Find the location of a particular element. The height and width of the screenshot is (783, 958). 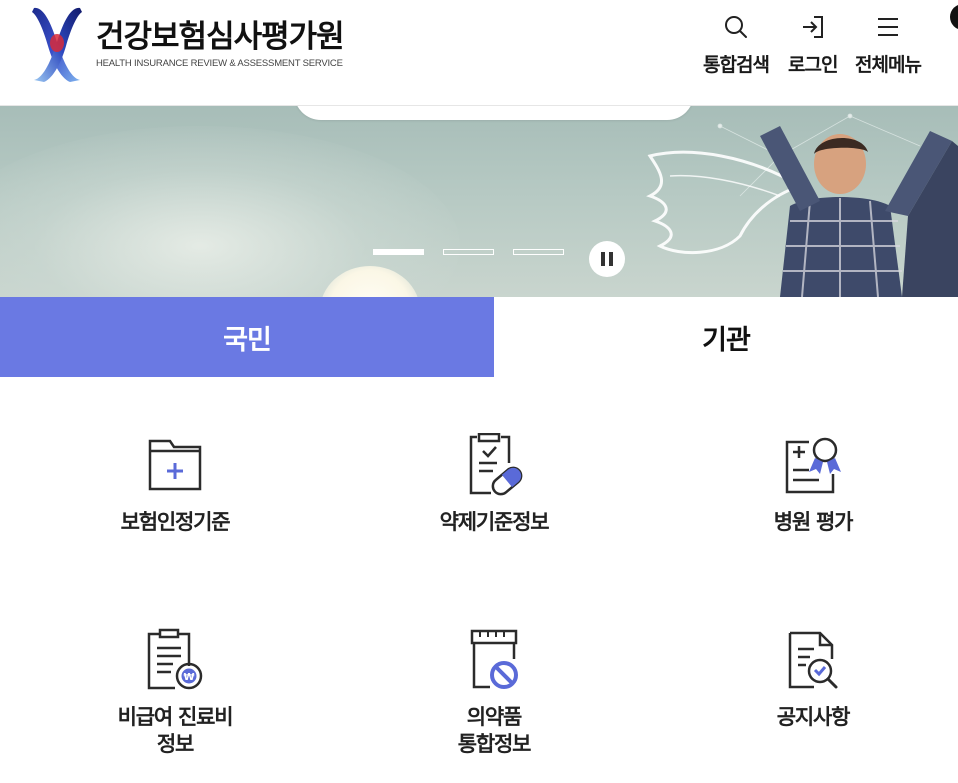

menu-label: 비급여 진료비 정보 is located at coordinates (175, 730).